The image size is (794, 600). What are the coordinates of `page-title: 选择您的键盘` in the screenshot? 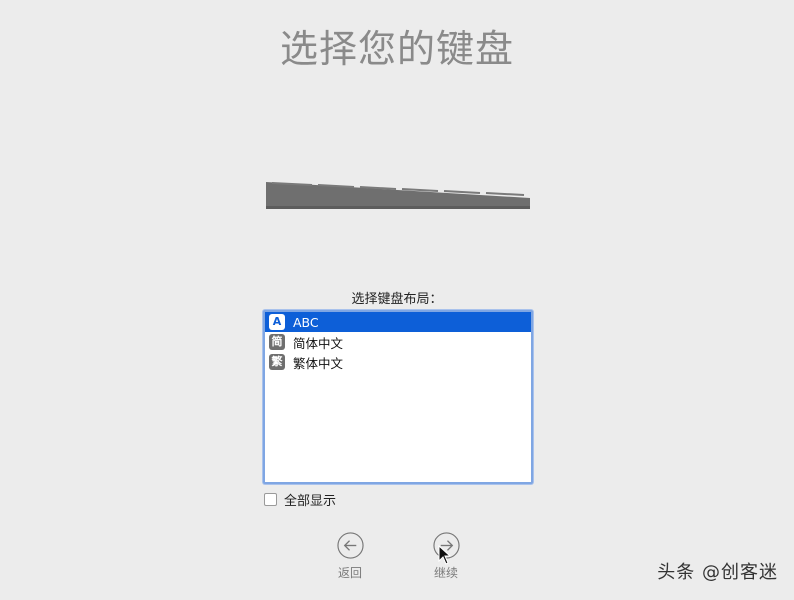 It's located at (396, 49).